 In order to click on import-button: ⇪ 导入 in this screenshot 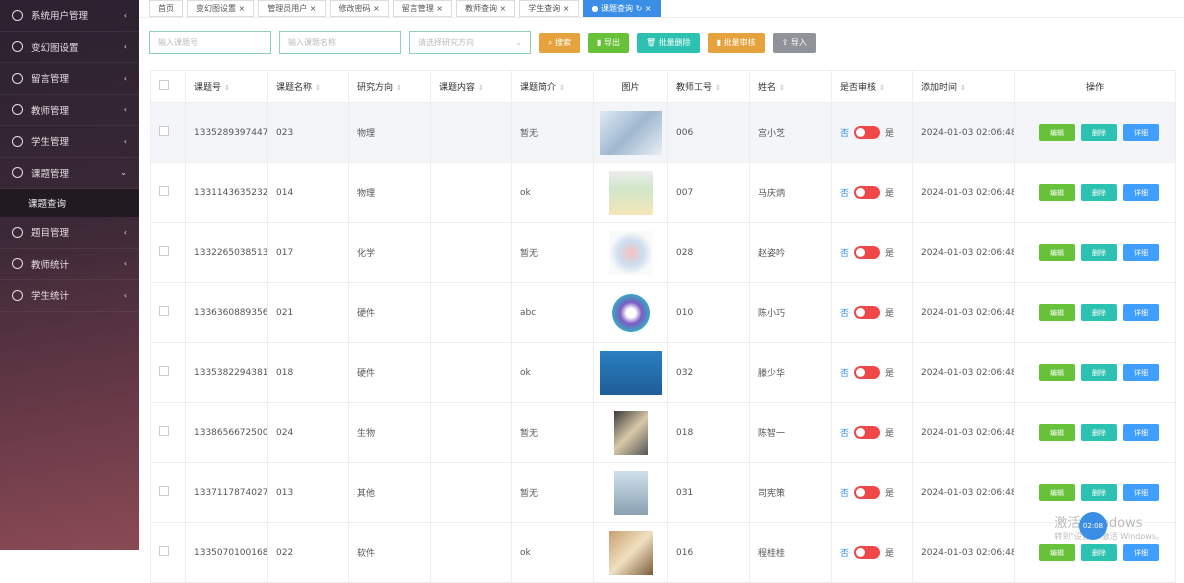, I will do `click(794, 42)`.